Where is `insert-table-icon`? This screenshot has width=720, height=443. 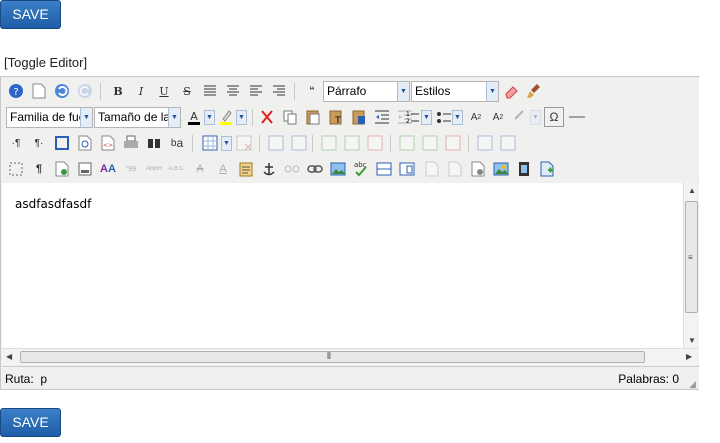 insert-table-icon is located at coordinates (210, 143).